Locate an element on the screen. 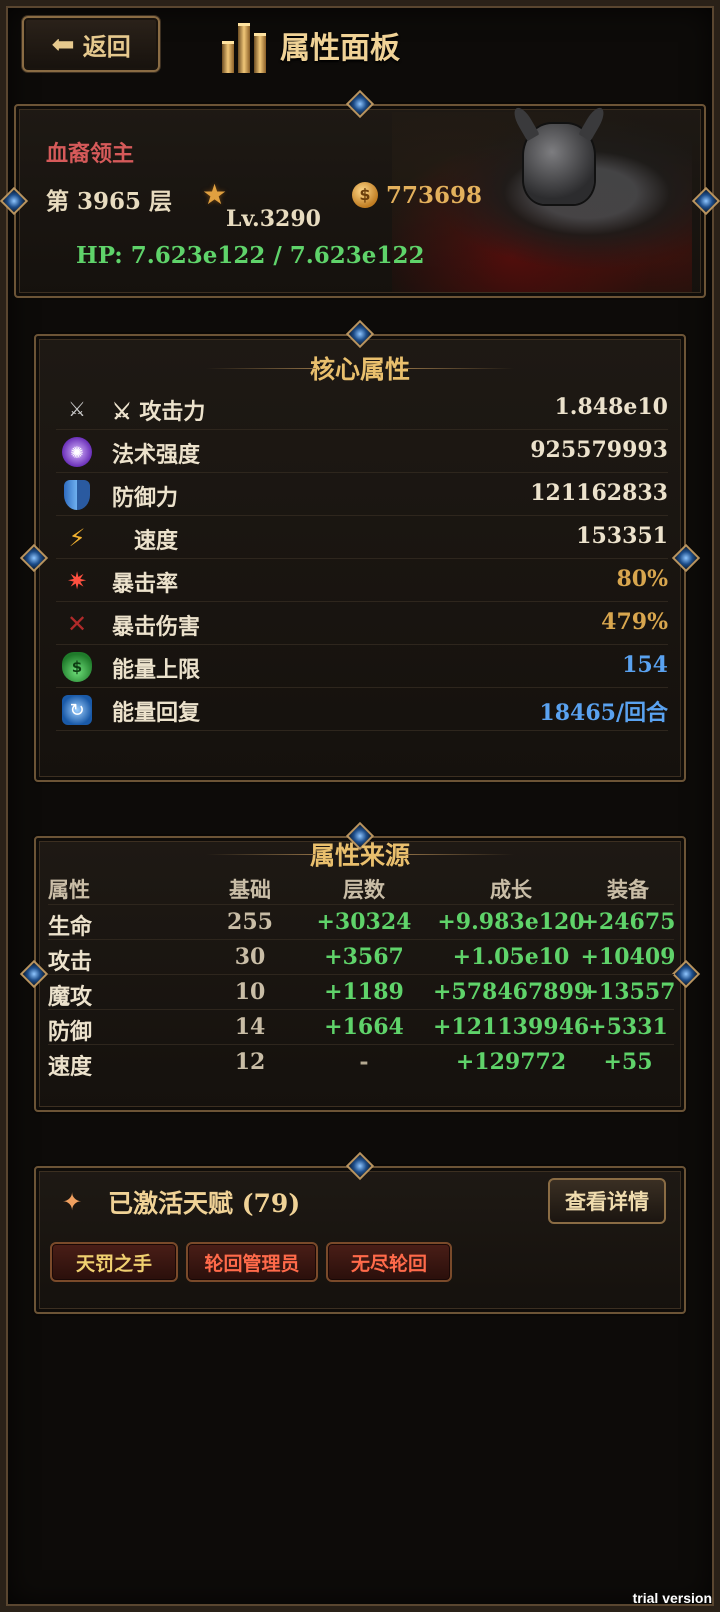  table-cell: +3567 is located at coordinates (364, 957).